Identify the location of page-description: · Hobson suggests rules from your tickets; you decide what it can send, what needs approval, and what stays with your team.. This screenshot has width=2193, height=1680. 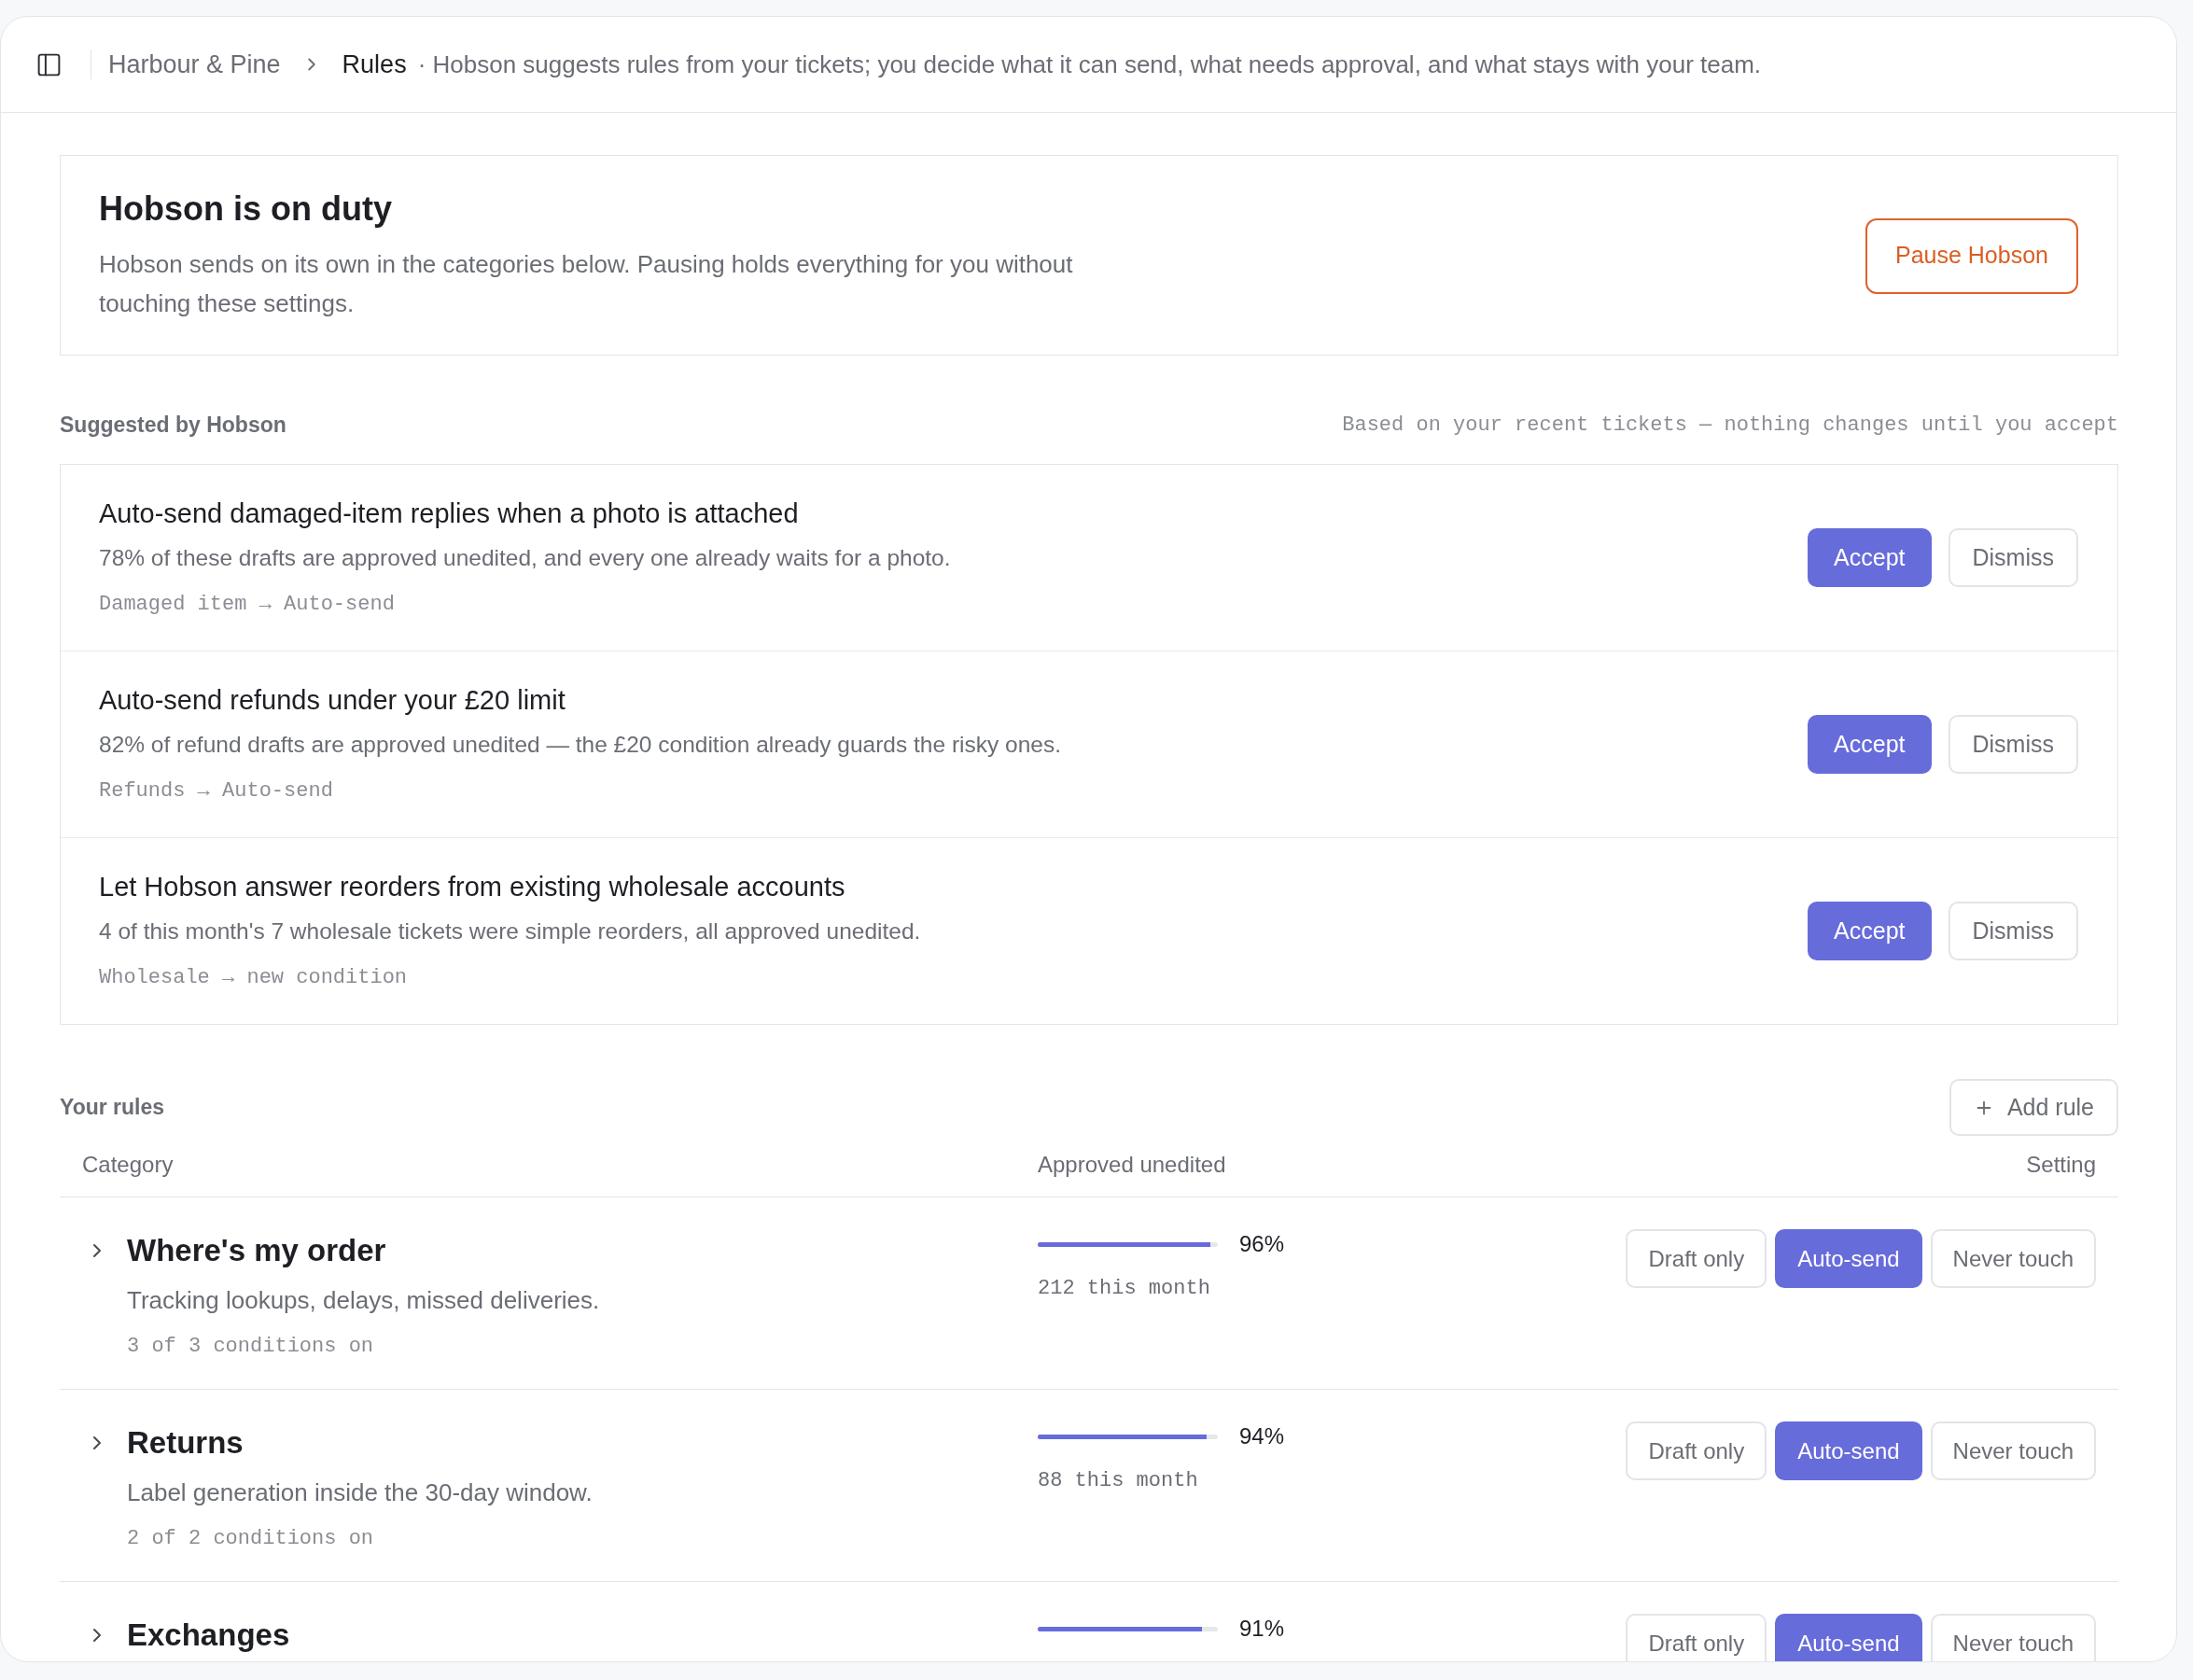
(1089, 64).